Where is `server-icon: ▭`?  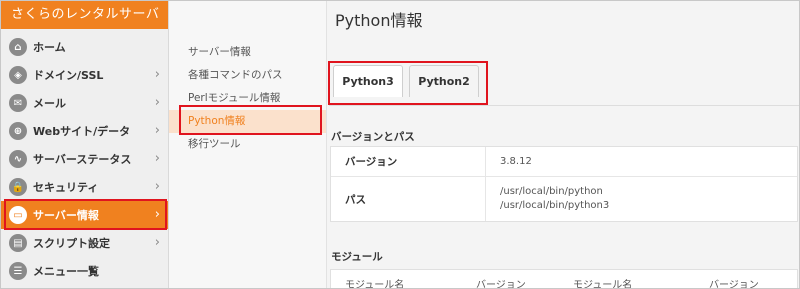 server-icon: ▭ is located at coordinates (18, 215).